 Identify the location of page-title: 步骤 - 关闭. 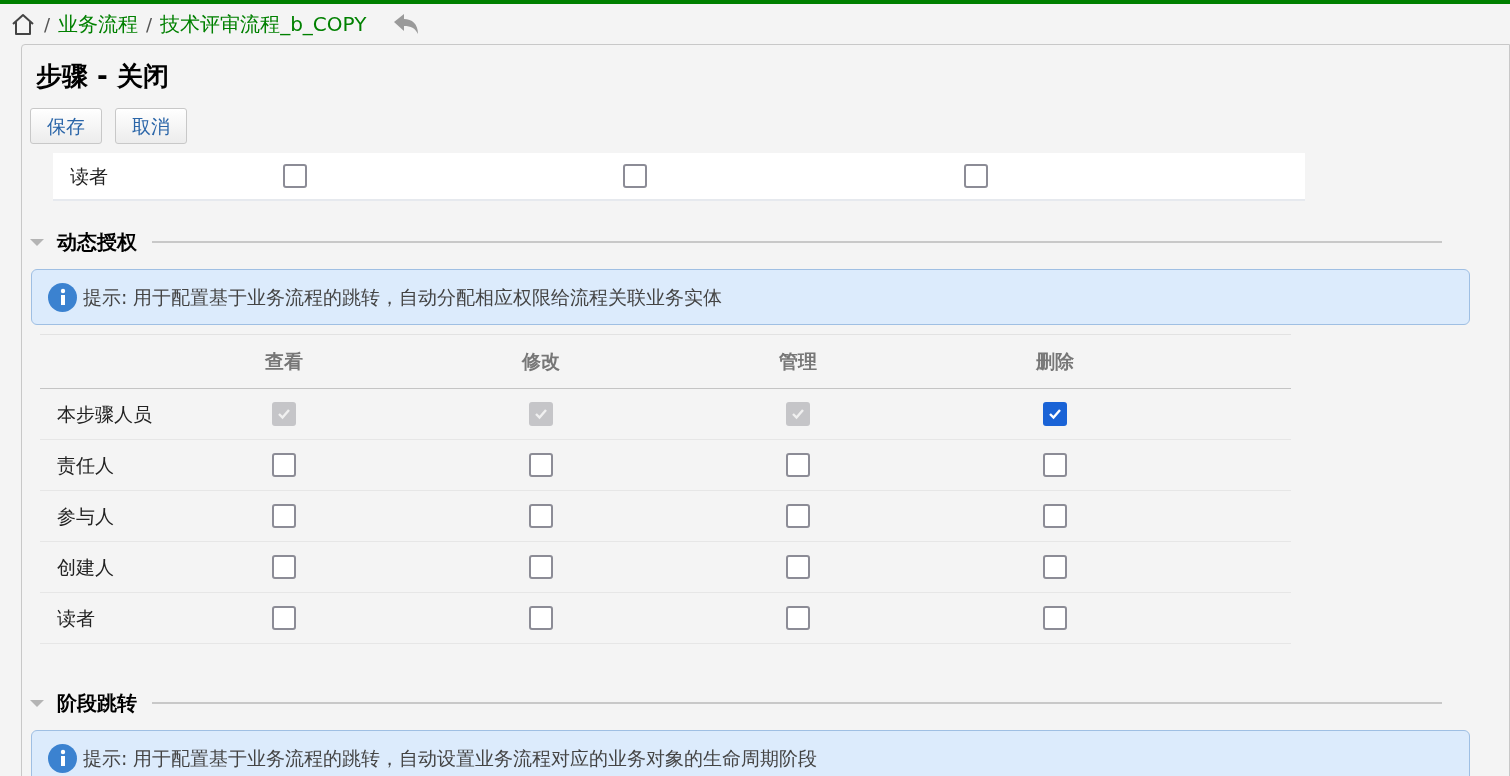
(102, 76).